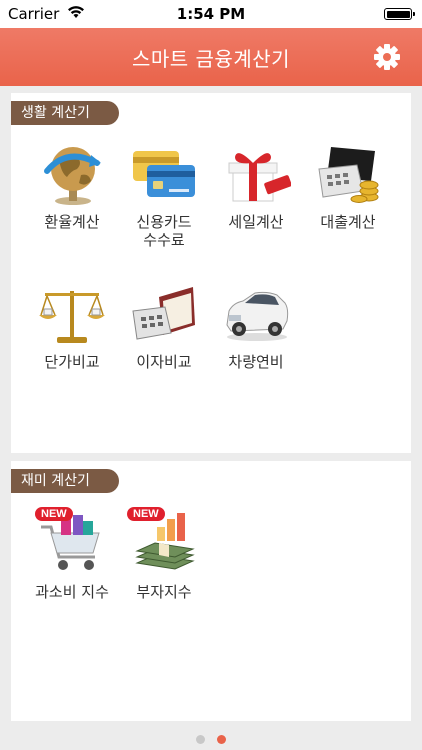  I want to click on wealth-index-button: NEW 부자지수, so click(164, 554).